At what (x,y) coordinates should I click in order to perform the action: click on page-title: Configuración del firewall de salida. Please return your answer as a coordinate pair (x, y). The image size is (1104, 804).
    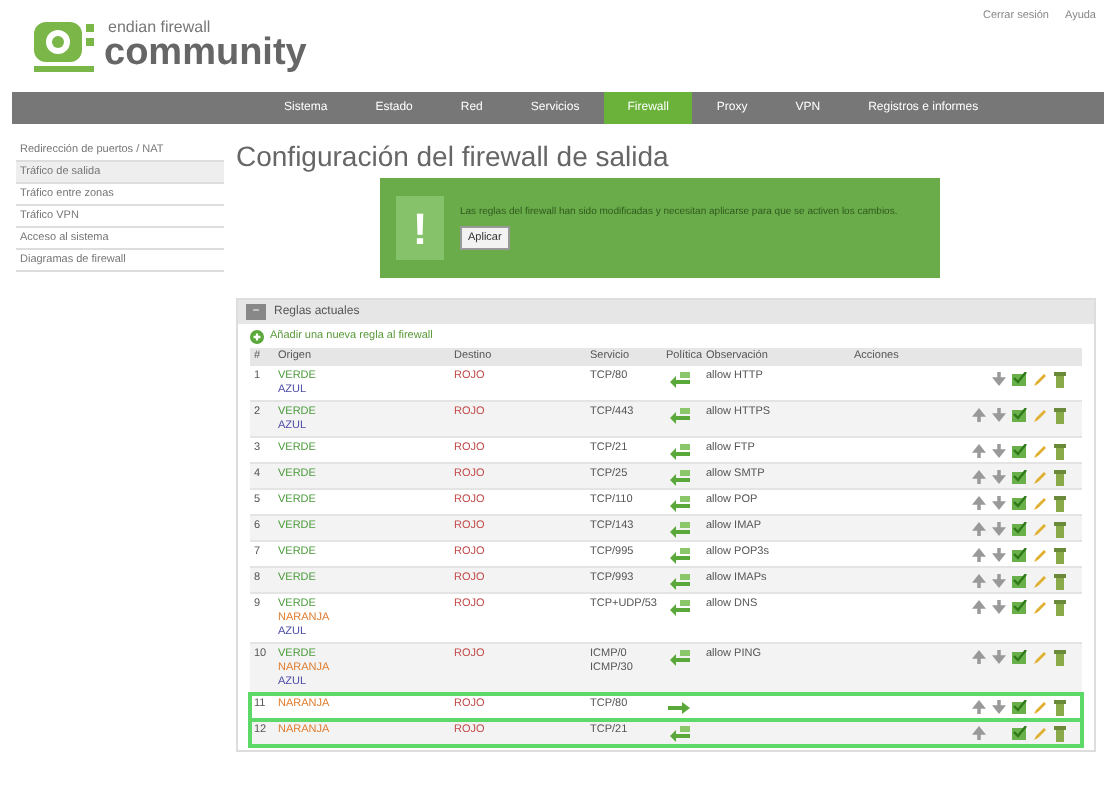
    Looking at the image, I should click on (453, 156).